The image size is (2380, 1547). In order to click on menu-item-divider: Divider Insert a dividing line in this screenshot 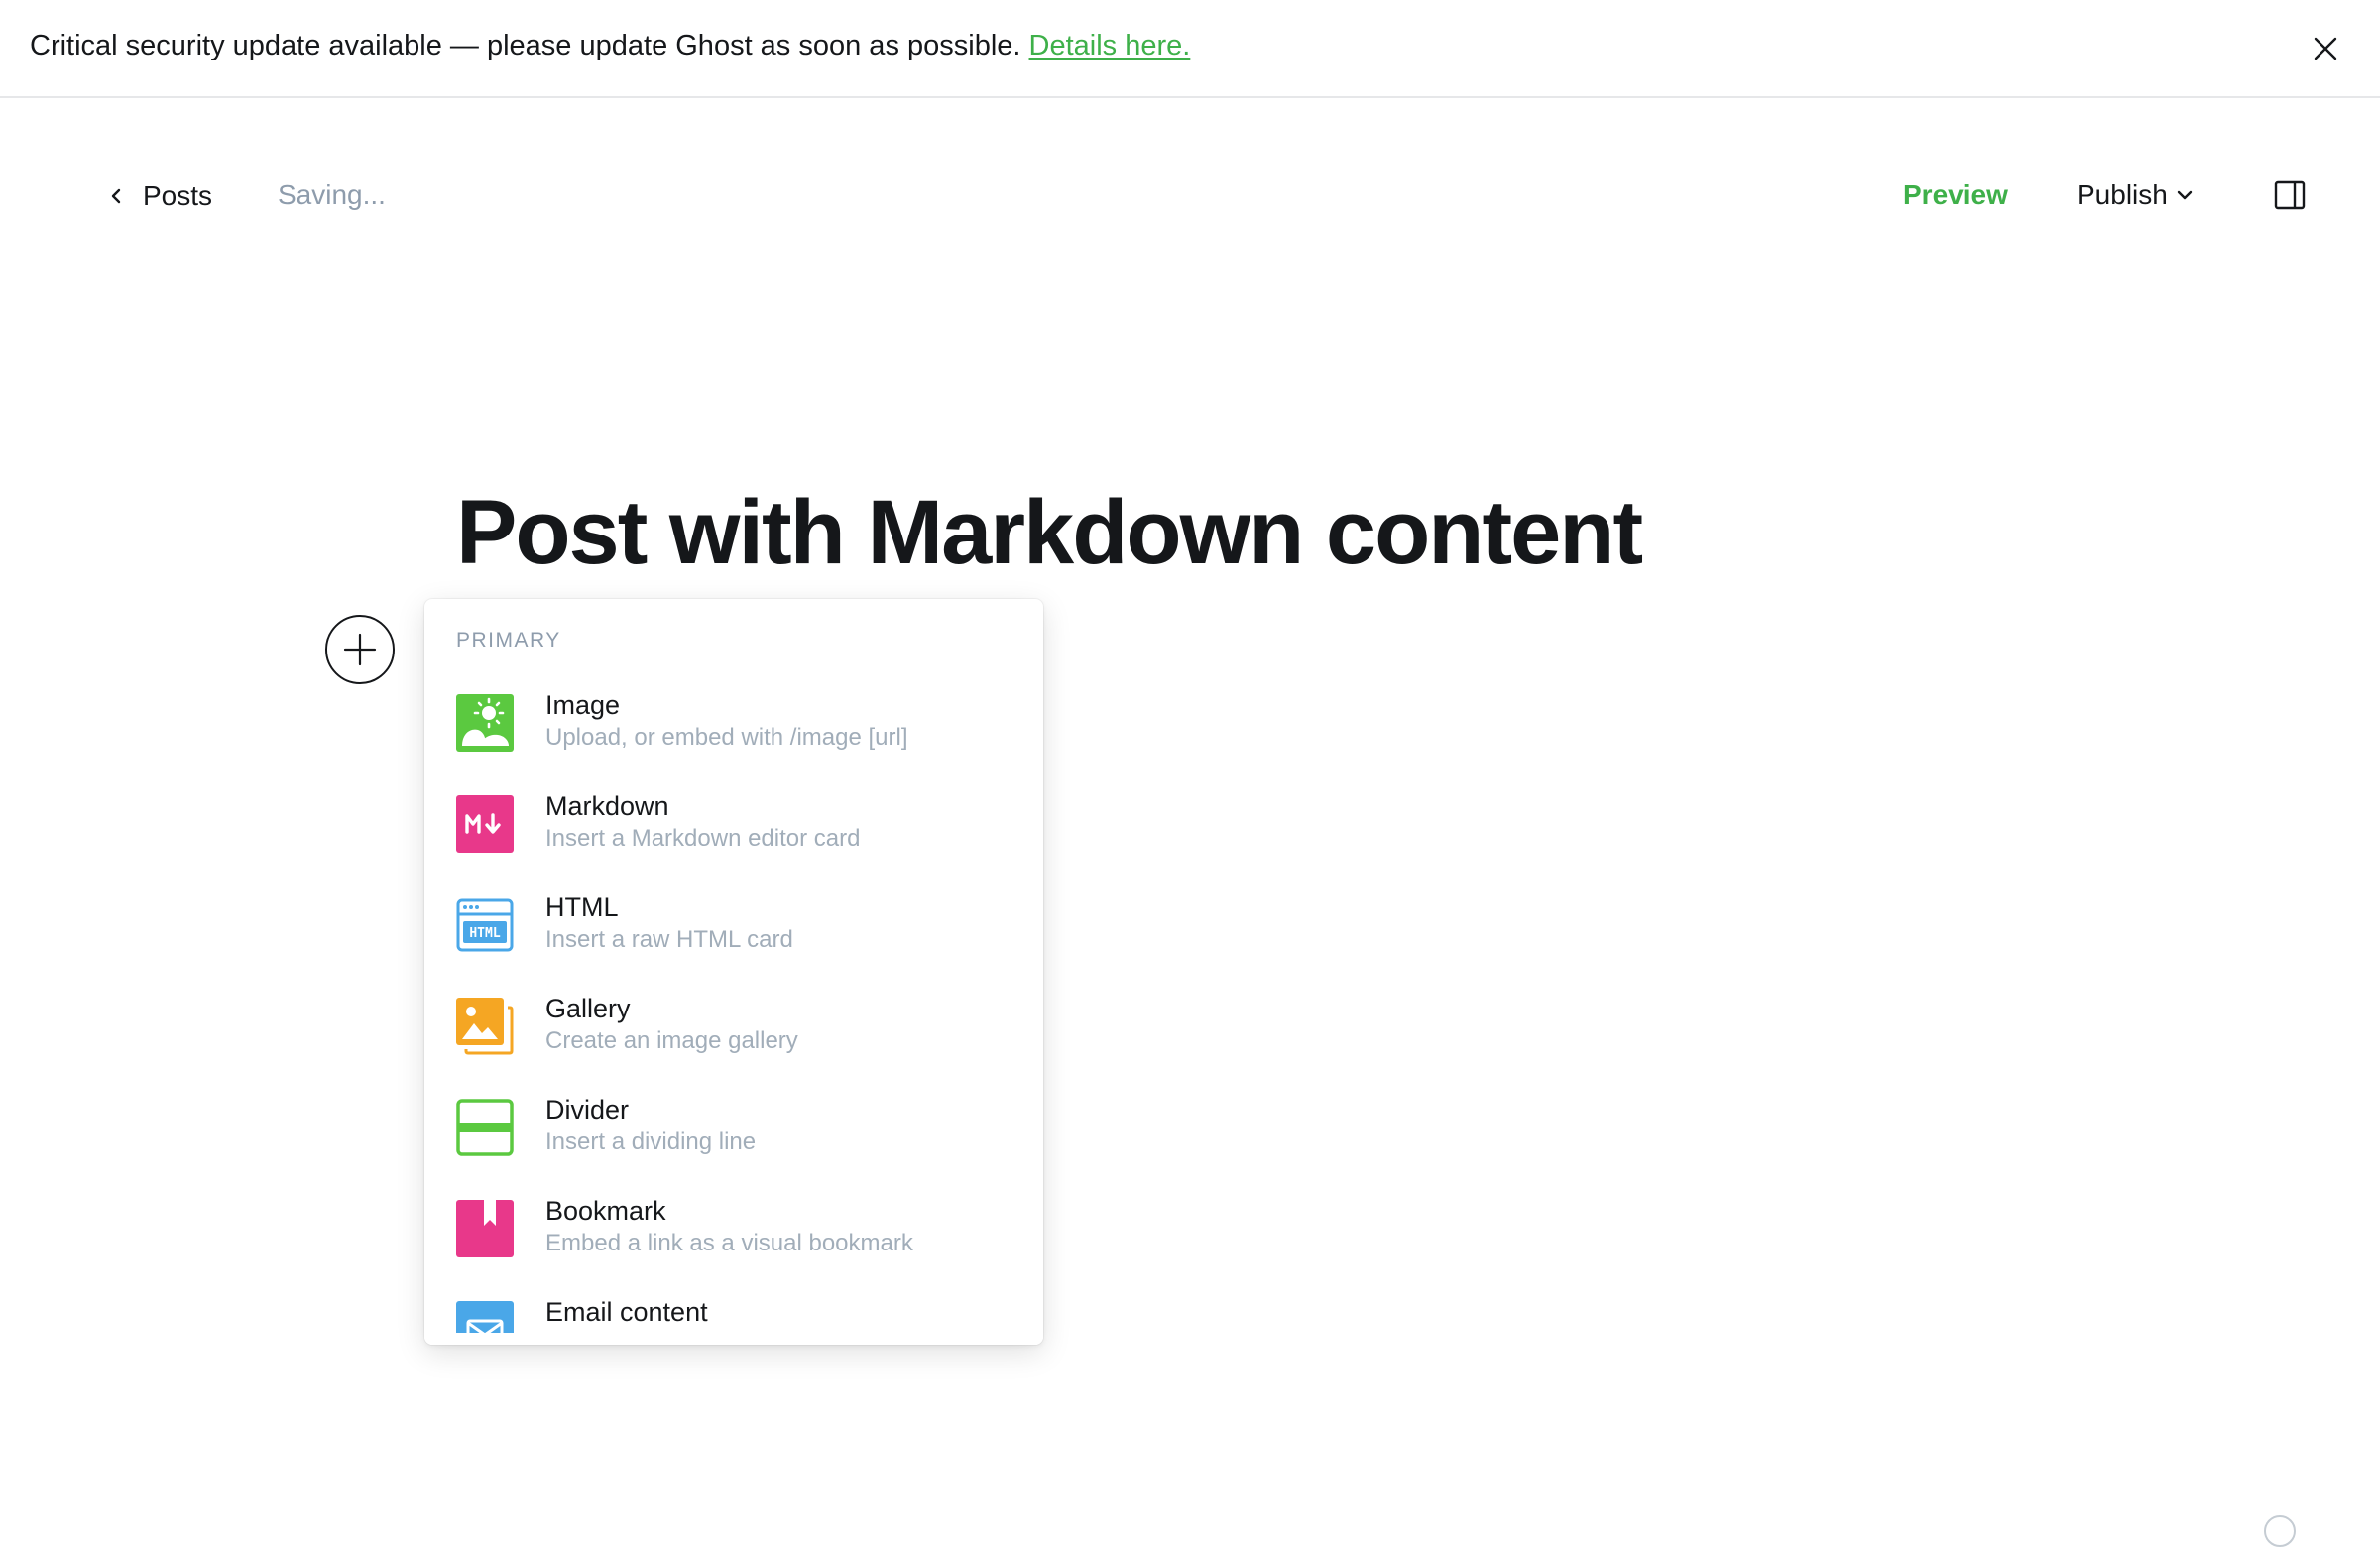, I will do `click(733, 1133)`.